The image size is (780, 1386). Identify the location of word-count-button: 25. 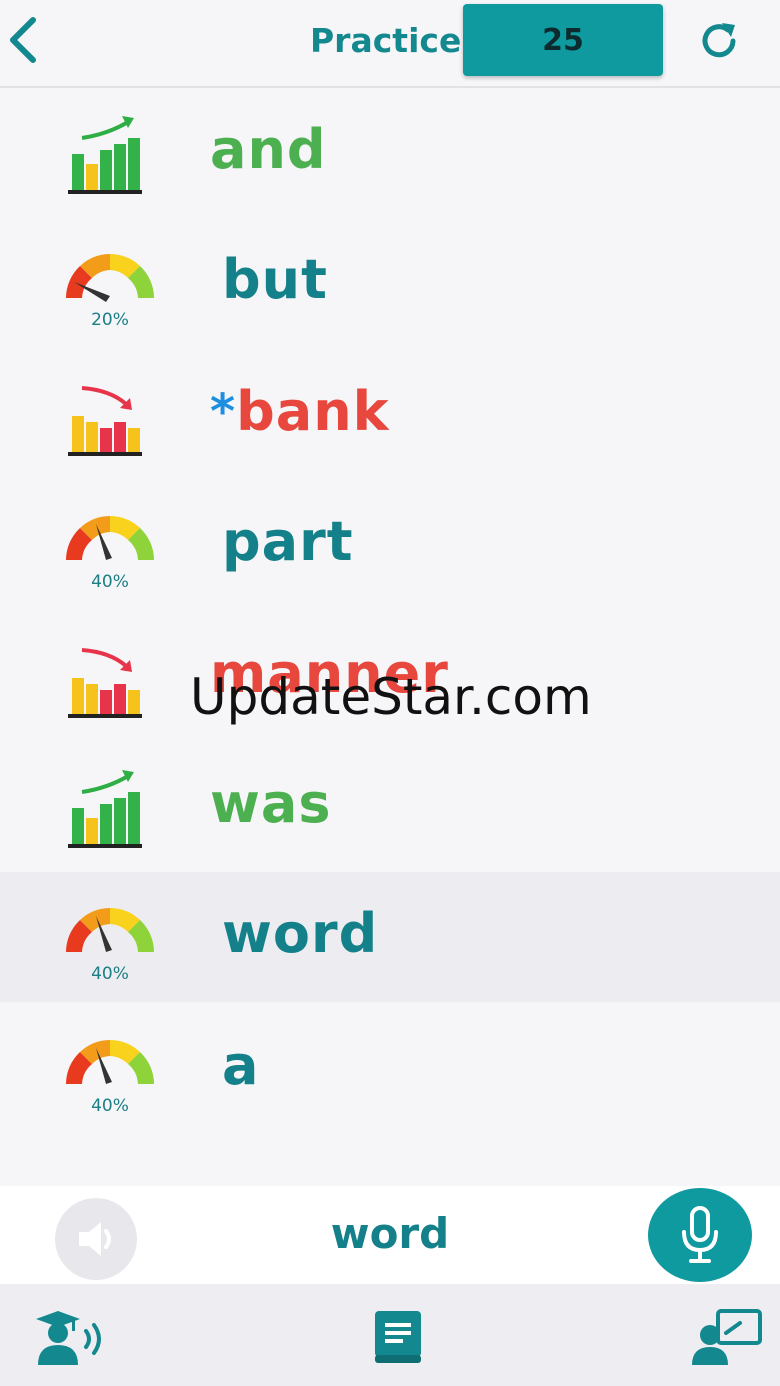
(563, 40).